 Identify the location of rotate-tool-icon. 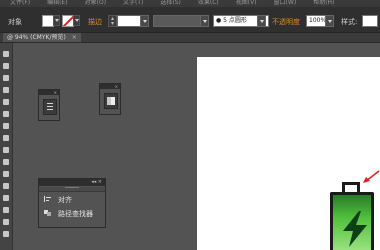
(6, 162).